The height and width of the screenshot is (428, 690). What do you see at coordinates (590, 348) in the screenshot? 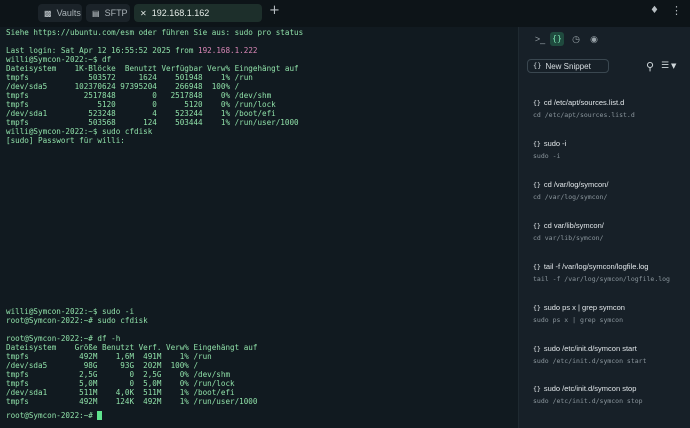
I see `snippet-name: sudo /etc/init.d/symcon start` at bounding box center [590, 348].